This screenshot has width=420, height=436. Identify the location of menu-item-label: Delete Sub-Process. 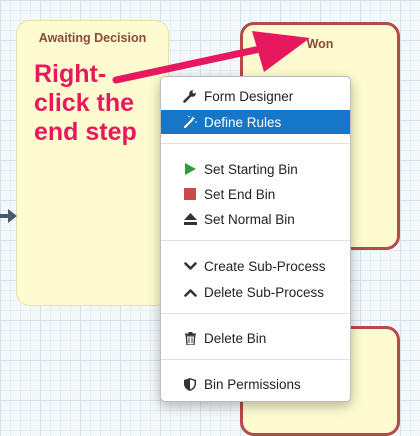
(264, 292).